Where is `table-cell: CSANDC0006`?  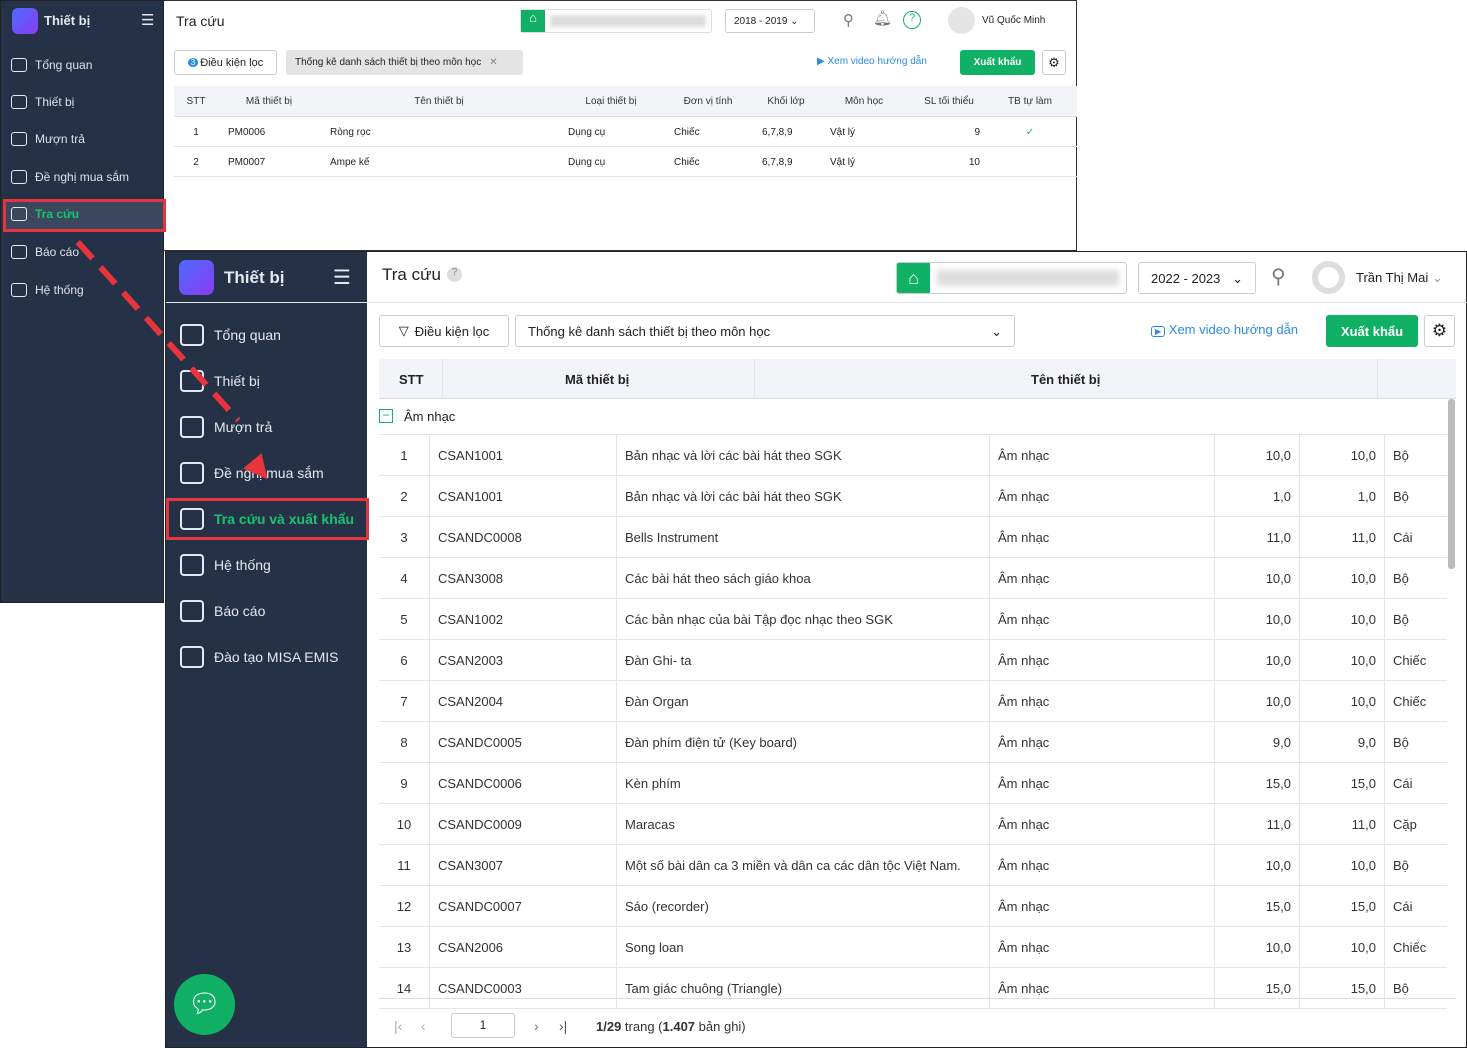 table-cell: CSANDC0006 is located at coordinates (480, 783).